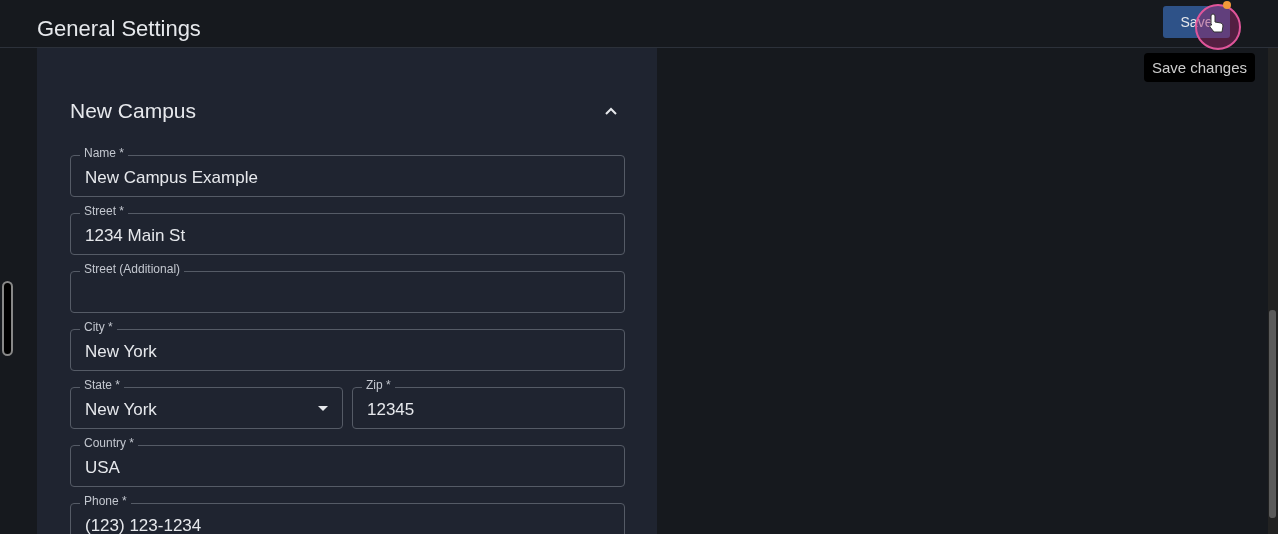 The width and height of the screenshot is (1278, 534). What do you see at coordinates (206, 403) in the screenshot?
I see `select-field: State * New York` at bounding box center [206, 403].